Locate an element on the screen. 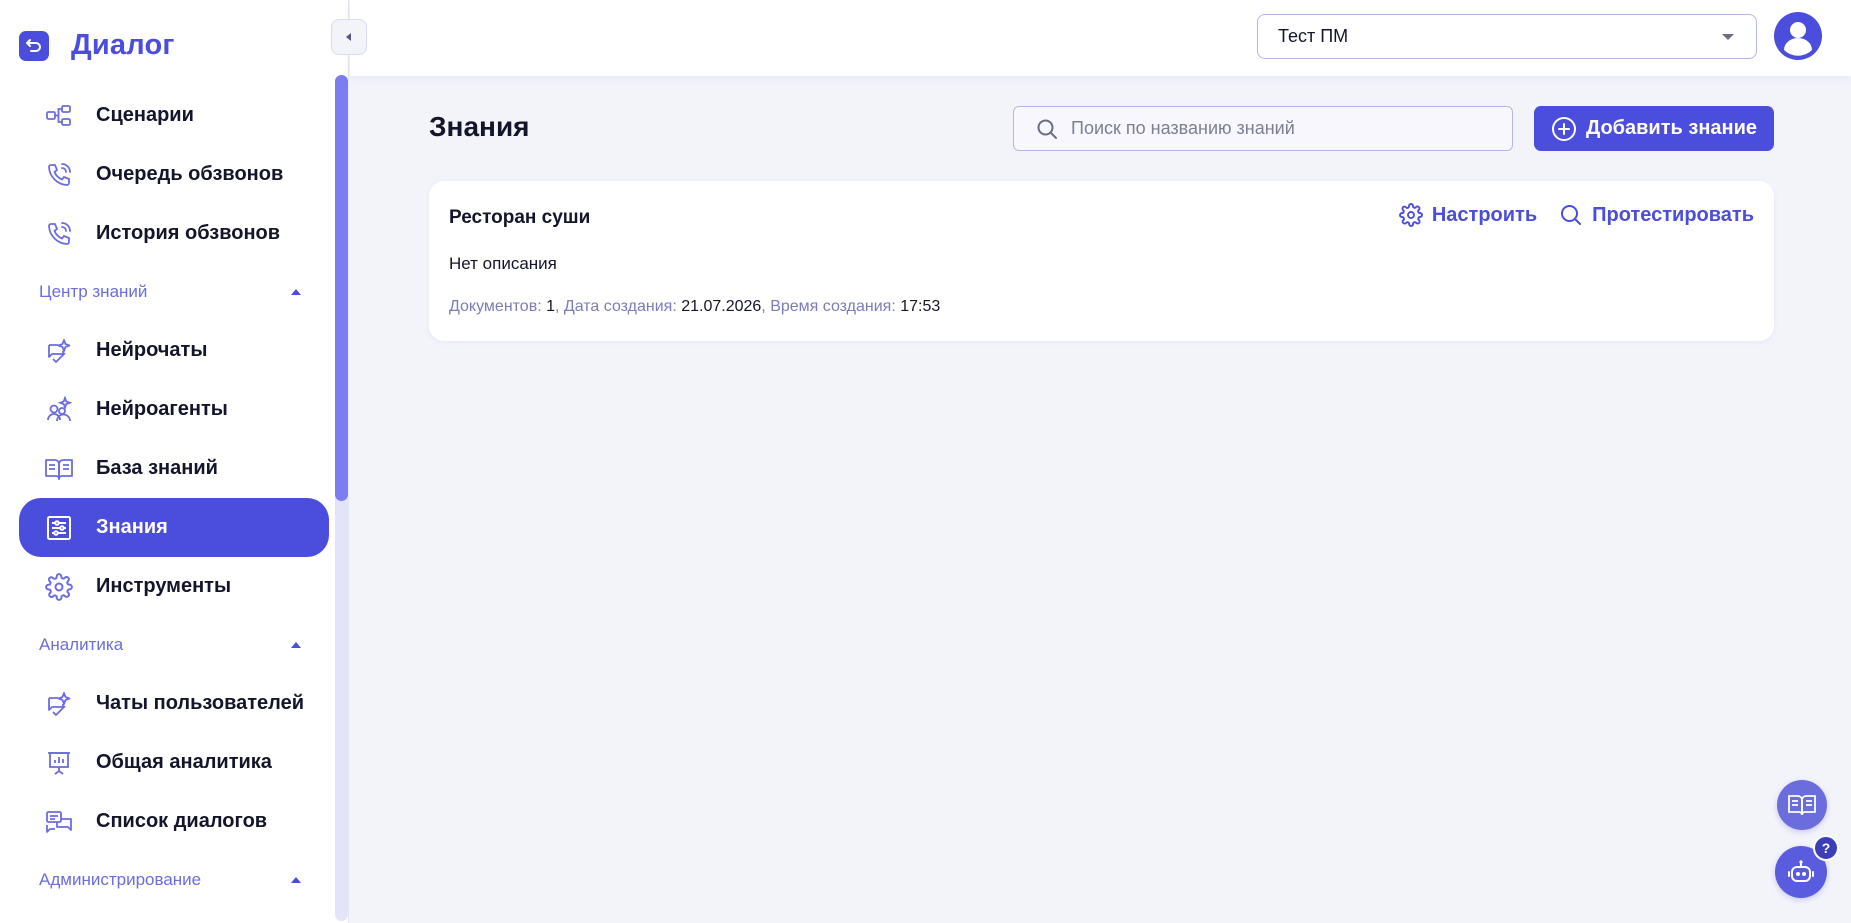 The image size is (1851, 923). search-input: Поиск по названию знаний is located at coordinates (1263, 128).